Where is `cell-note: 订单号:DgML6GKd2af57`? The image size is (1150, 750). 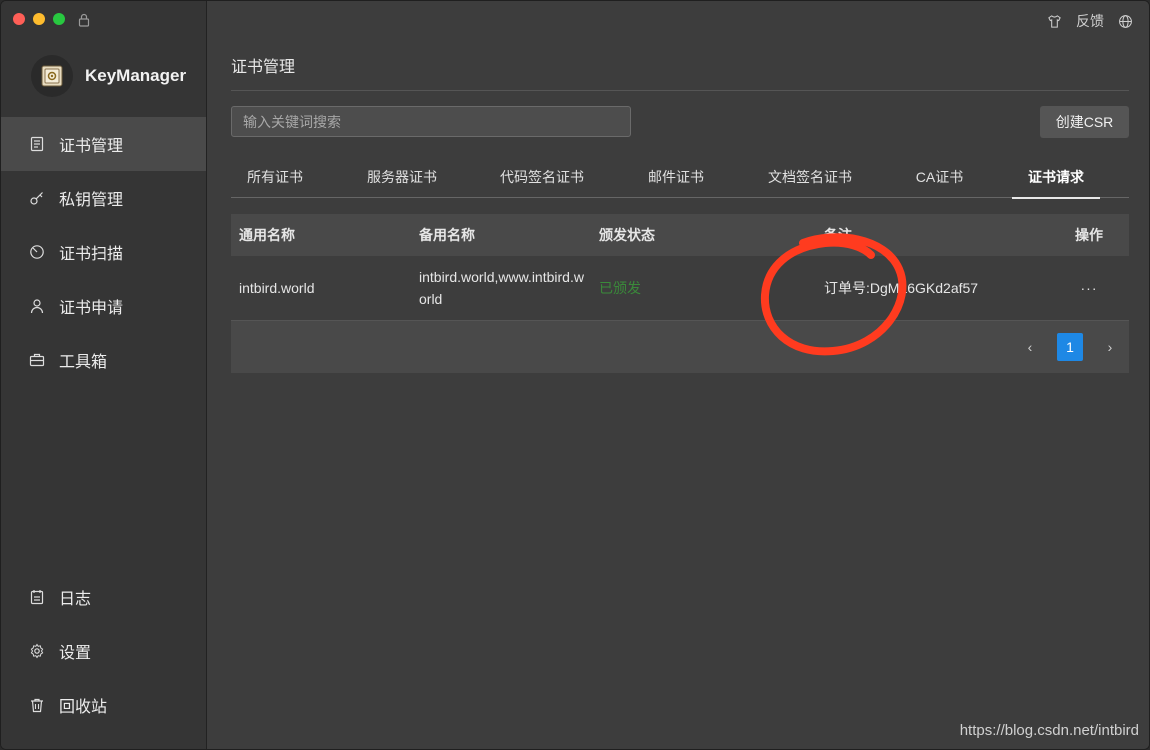 cell-note: 订单号:DgML6GKd2af57 is located at coordinates (901, 288).